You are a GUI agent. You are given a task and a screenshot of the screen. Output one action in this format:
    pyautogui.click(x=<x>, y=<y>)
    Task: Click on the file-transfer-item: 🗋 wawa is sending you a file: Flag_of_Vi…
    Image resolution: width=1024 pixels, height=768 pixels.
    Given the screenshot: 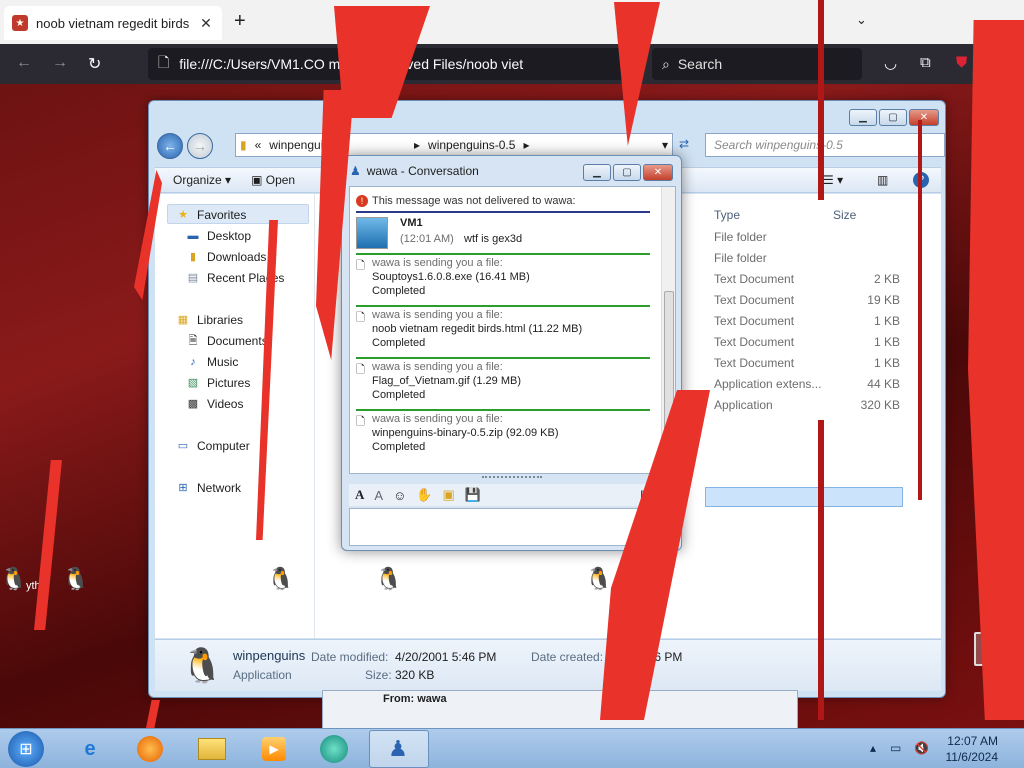 What is the action you would take?
    pyautogui.click(x=503, y=381)
    